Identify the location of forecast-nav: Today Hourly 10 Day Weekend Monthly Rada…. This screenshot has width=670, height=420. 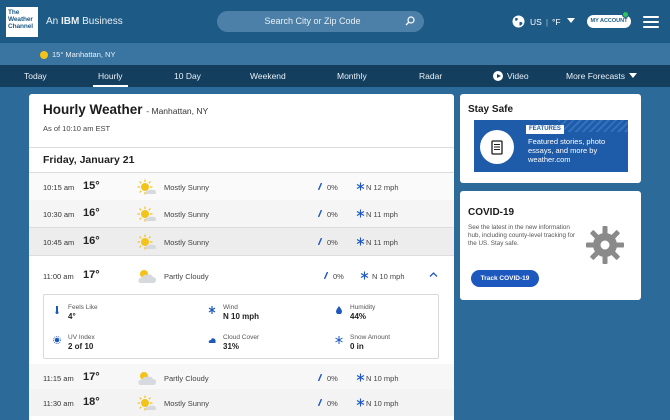
(335, 76).